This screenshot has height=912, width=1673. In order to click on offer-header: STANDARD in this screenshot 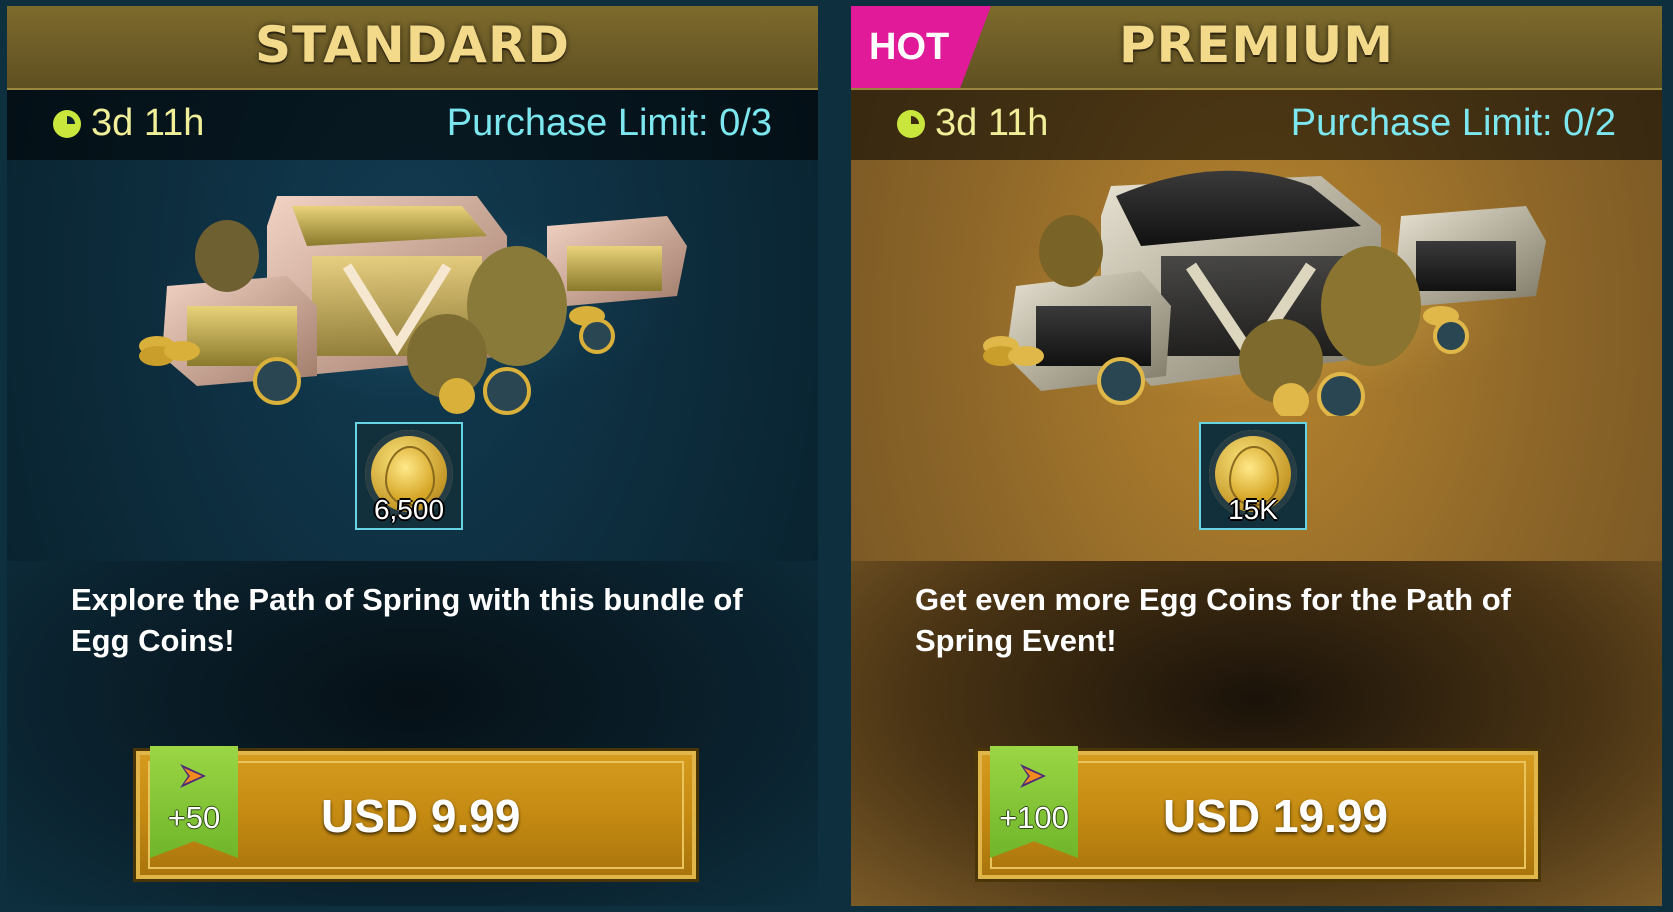, I will do `click(412, 48)`.